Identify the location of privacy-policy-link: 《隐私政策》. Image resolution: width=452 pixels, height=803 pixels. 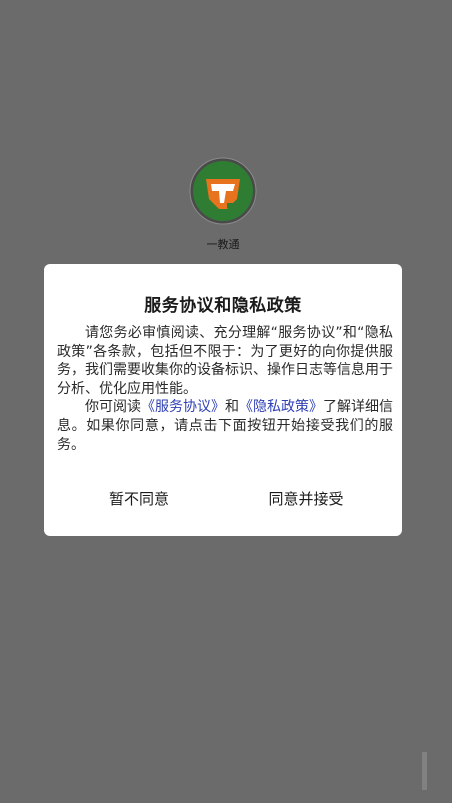
(281, 407).